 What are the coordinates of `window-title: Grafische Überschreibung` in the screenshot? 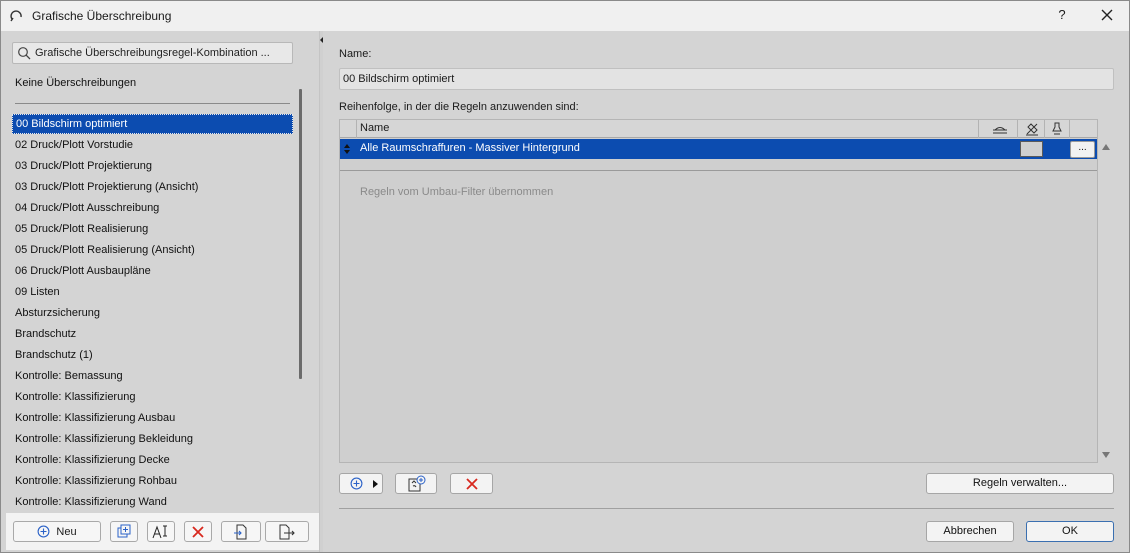 It's located at (102, 16).